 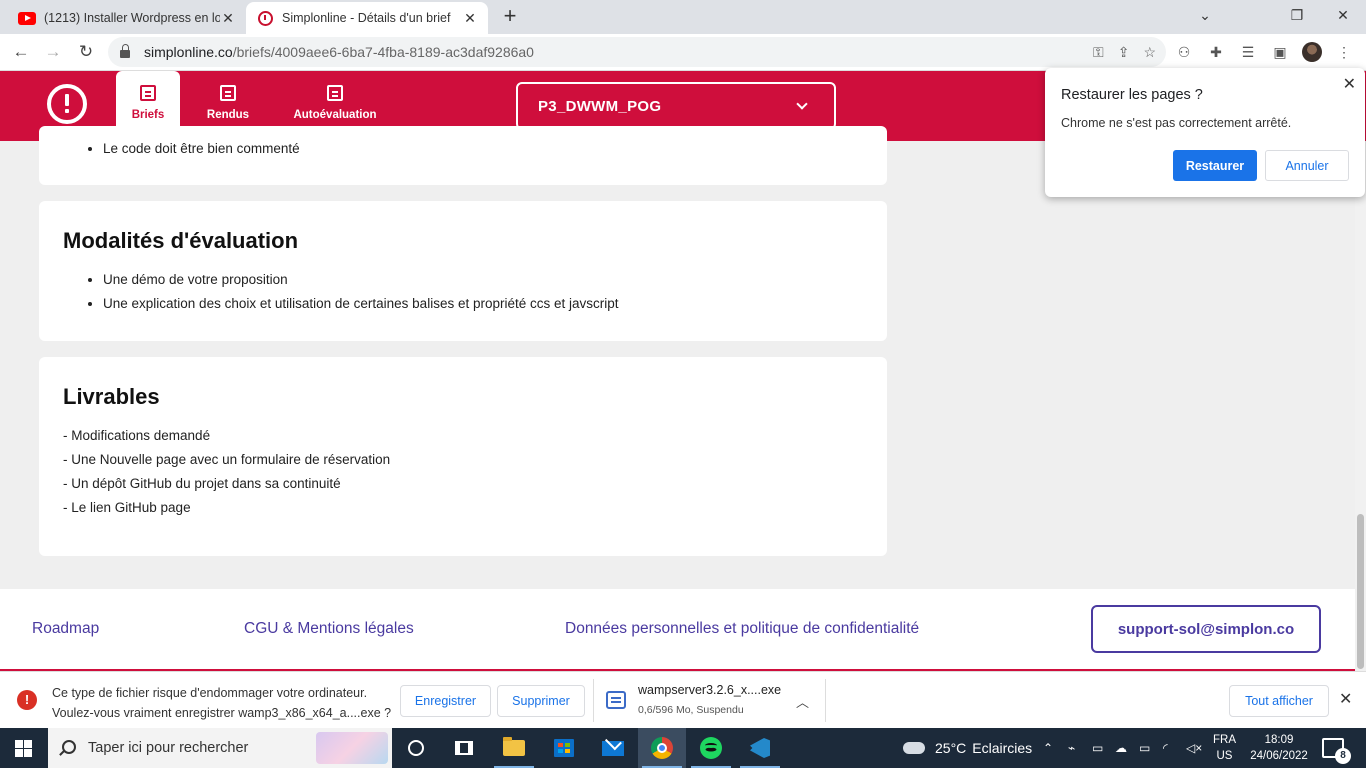 I want to click on section-title: Modalités d'évaluation, so click(x=181, y=240).